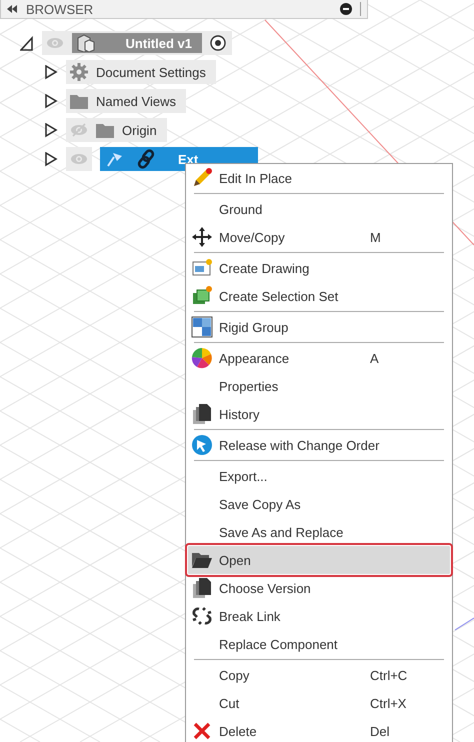 The height and width of the screenshot is (742, 474). Describe the element at coordinates (380, 731) in the screenshot. I see `shortcut: Del` at that location.